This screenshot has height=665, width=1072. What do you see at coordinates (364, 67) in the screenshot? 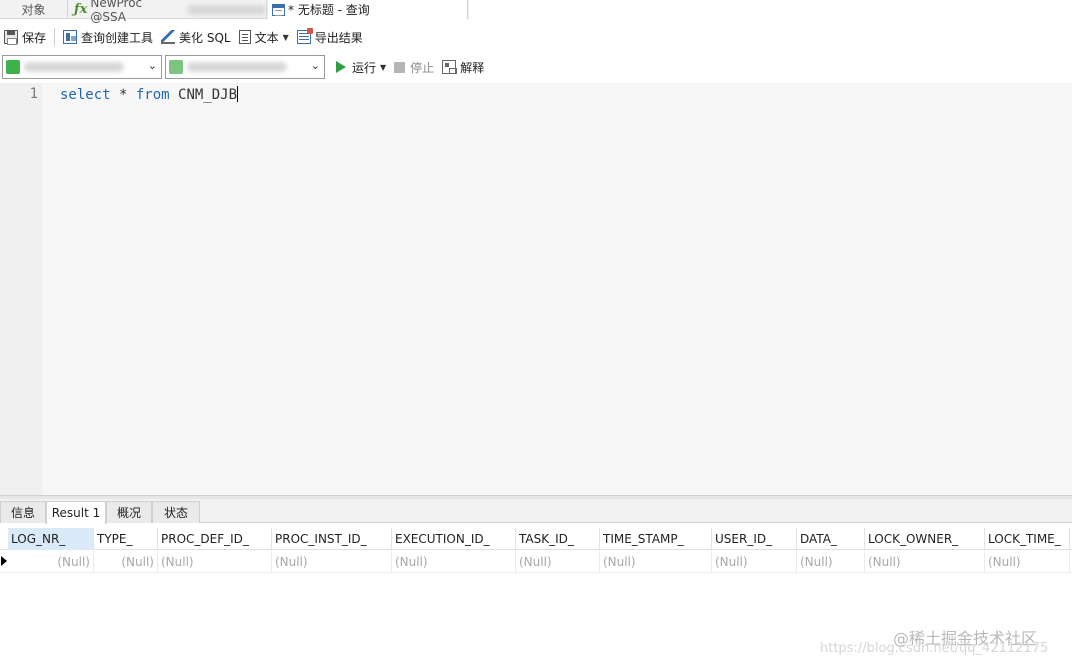
I see `run-label: 运行` at bounding box center [364, 67].